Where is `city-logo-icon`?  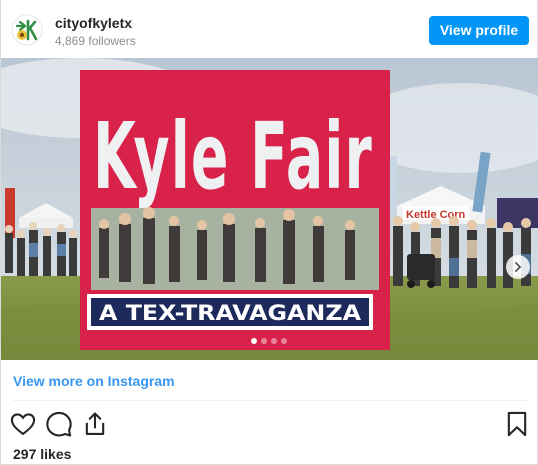 city-logo-icon is located at coordinates (27, 30).